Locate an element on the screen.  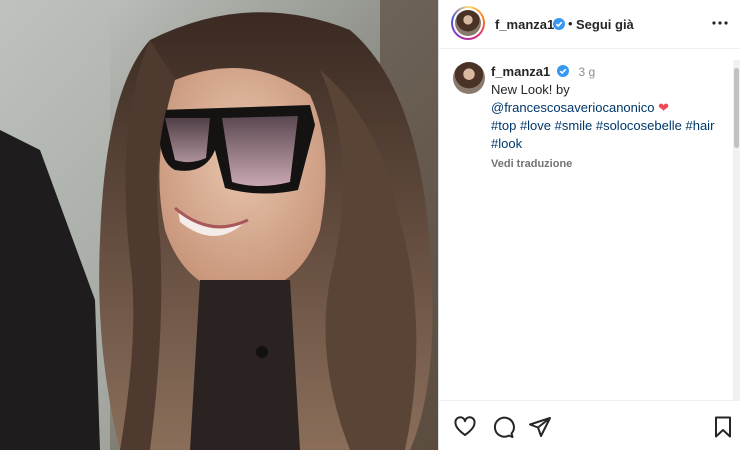
see-translation-link: Vedi traduzione is located at coordinates (610, 164).